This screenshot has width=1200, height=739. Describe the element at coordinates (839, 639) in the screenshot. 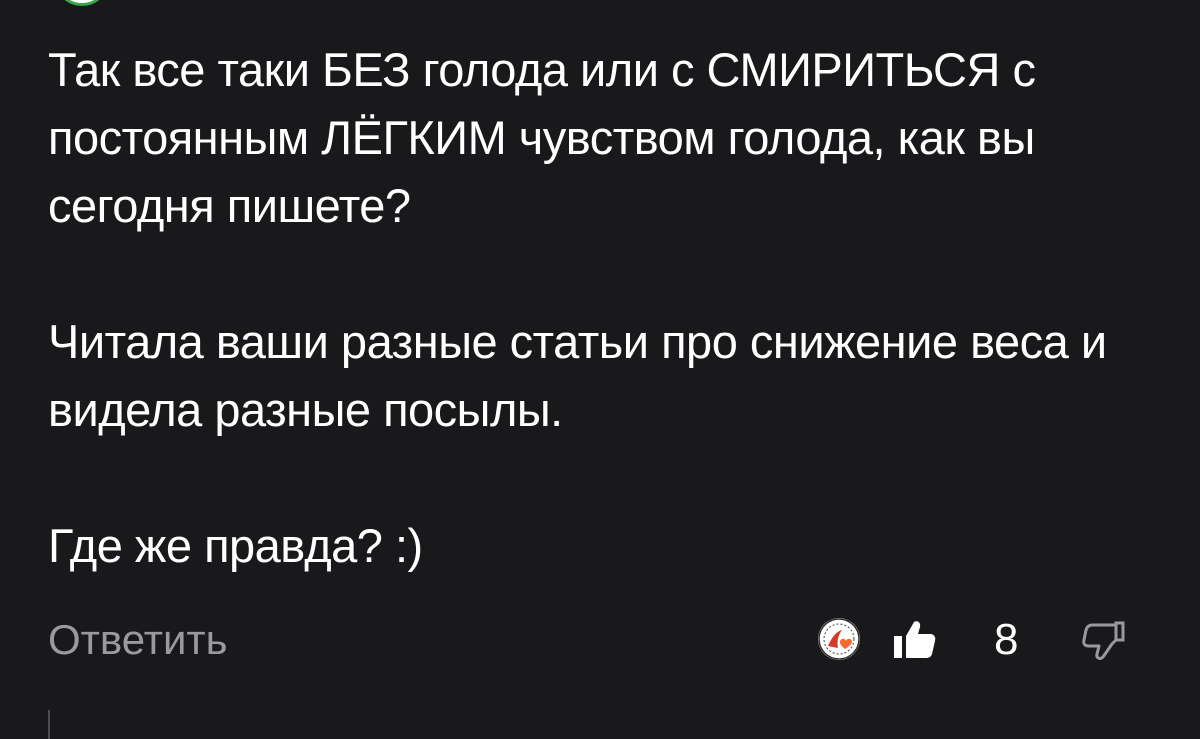

I see `liker-avatar-icon` at that location.